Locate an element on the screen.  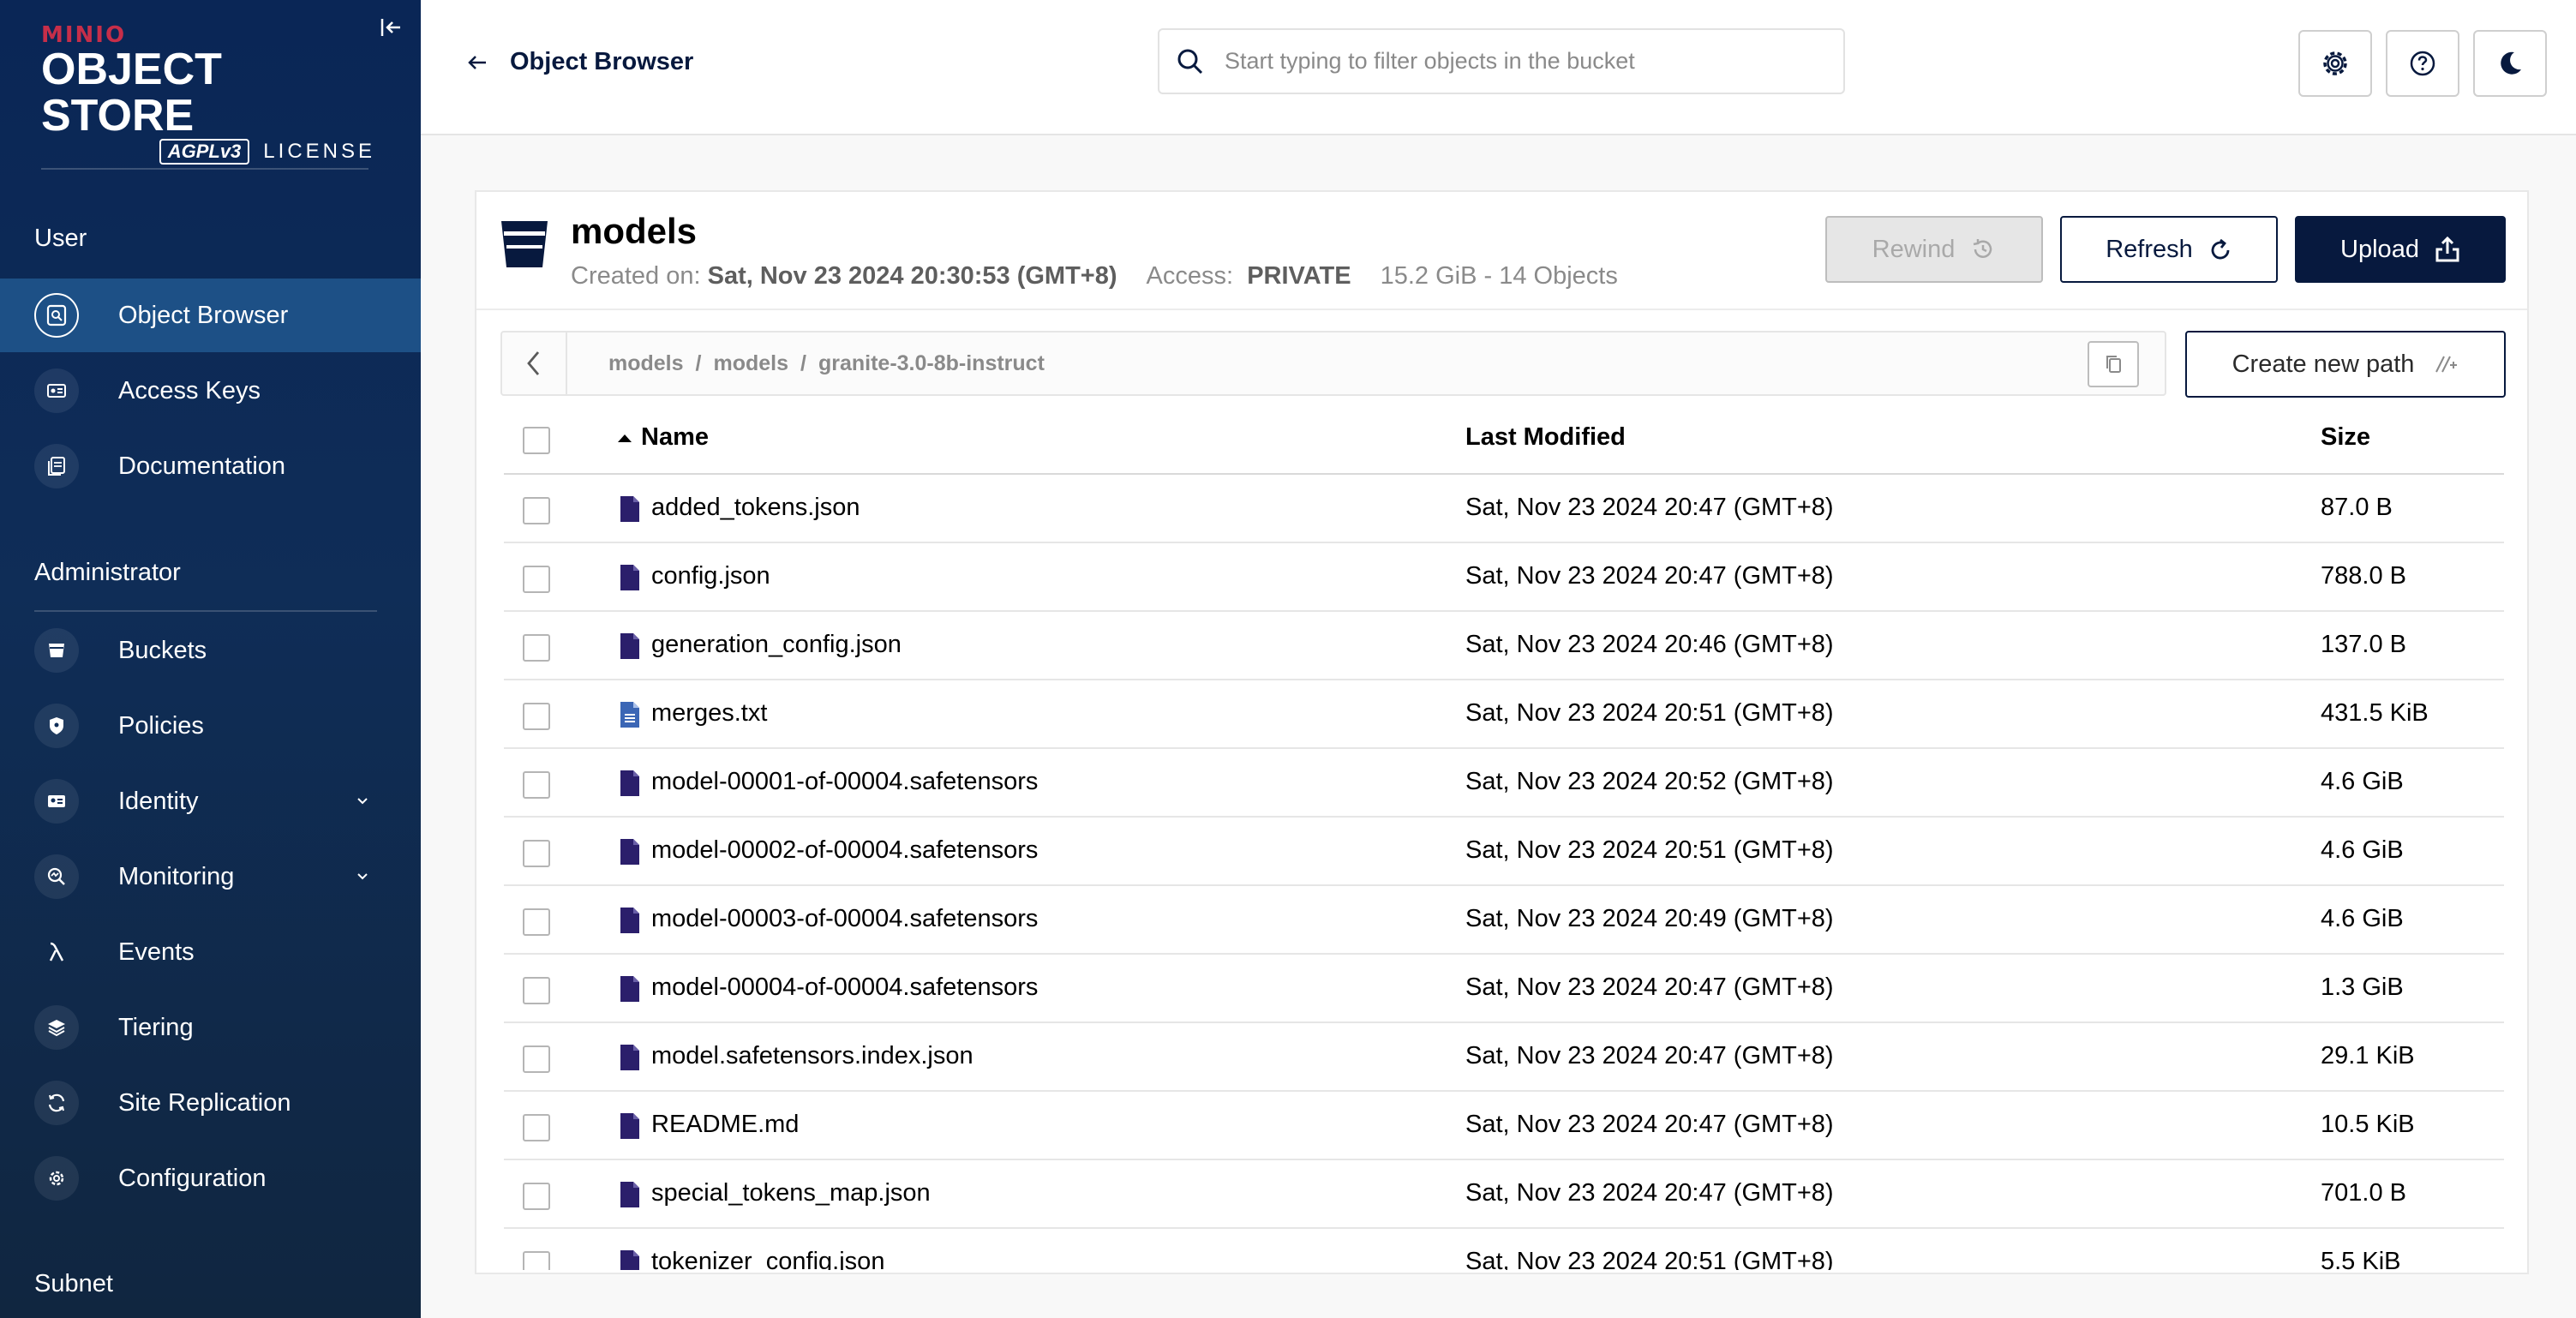
object-name: model-00003-of-00004.safetensors is located at coordinates (844, 919).